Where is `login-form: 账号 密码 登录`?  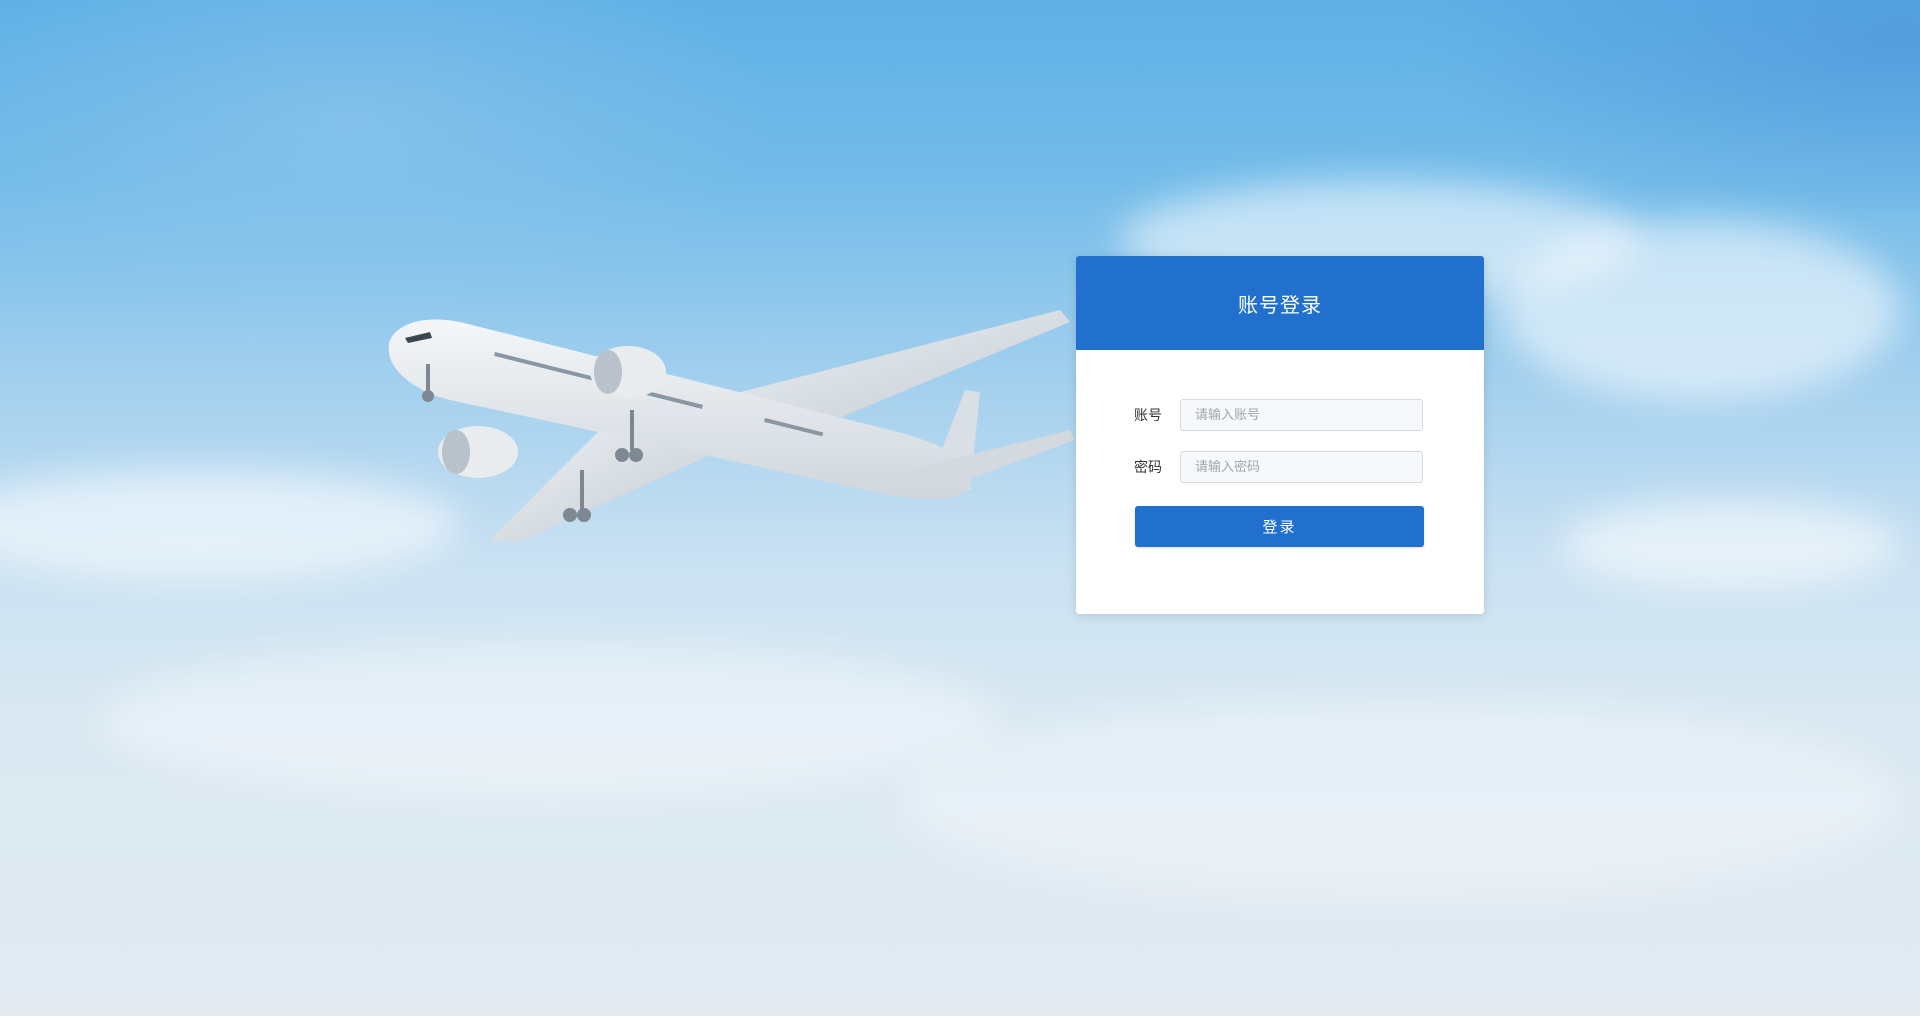
login-form: 账号 密码 登录 is located at coordinates (1280, 448).